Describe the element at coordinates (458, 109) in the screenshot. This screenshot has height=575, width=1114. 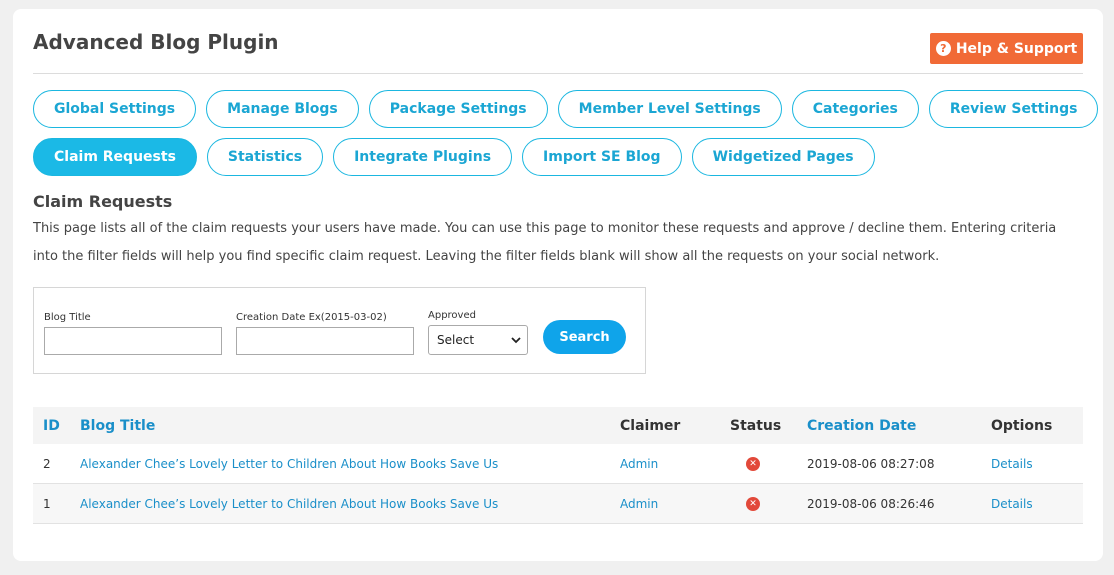
I see `tab-package-settings: Package Settings` at that location.